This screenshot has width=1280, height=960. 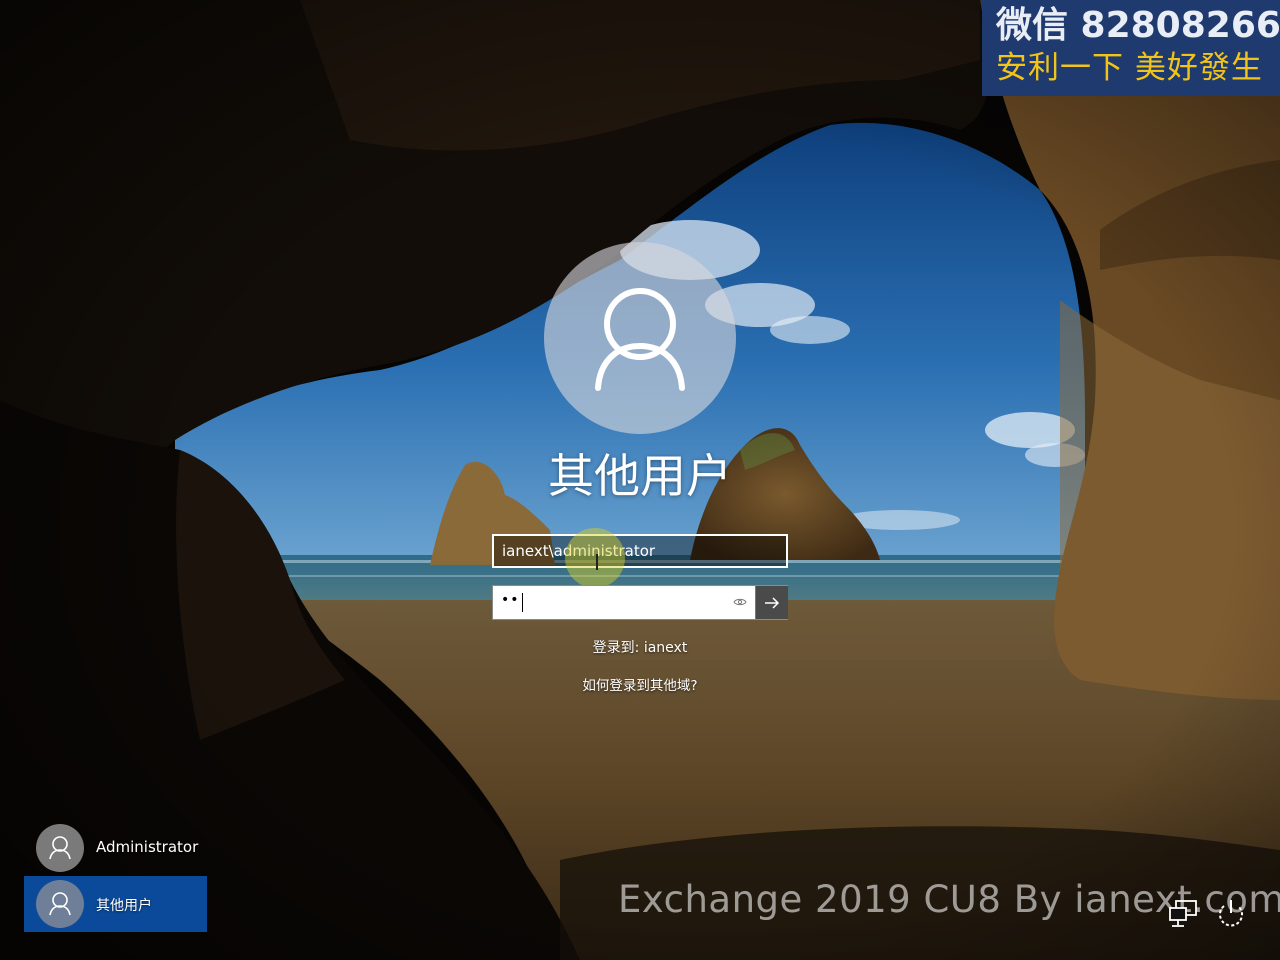 What do you see at coordinates (1129, 68) in the screenshot?
I see `watermark-slogan: 安利一下 美好發生` at bounding box center [1129, 68].